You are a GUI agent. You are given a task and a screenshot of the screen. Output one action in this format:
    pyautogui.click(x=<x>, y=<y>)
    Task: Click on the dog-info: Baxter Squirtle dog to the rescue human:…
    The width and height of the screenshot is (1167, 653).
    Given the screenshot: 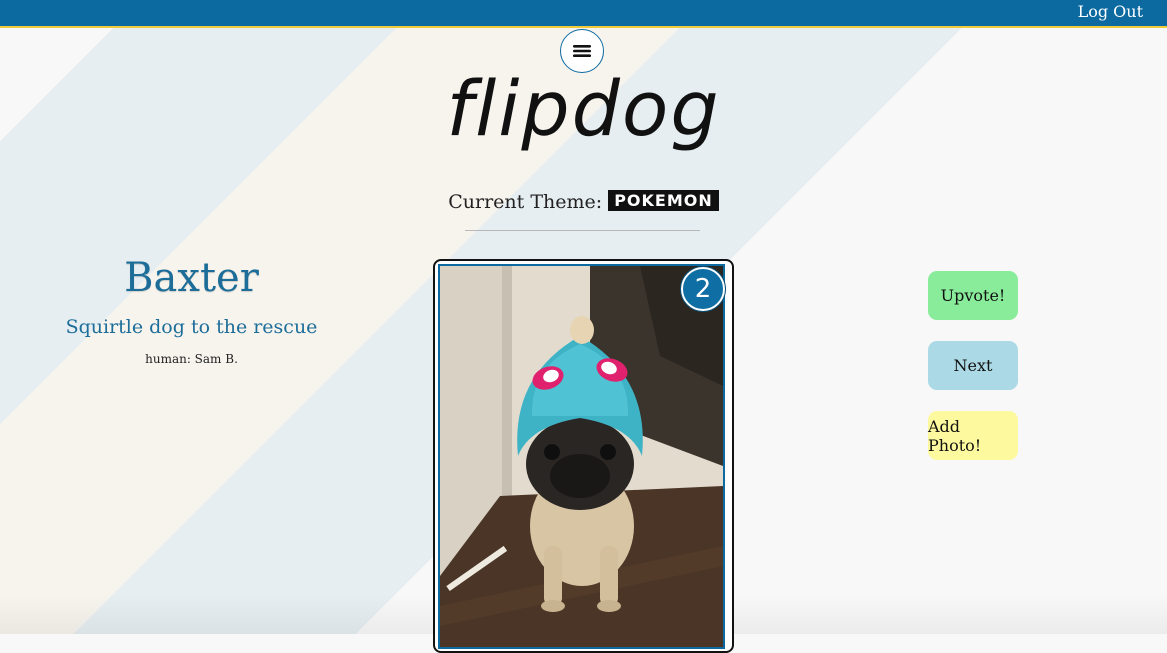 What is the action you would take?
    pyautogui.click(x=191, y=309)
    